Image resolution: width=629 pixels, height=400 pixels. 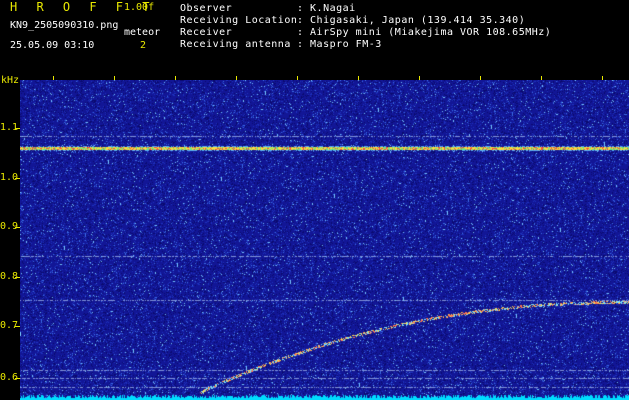 I want to click on info-label-antenna: Receiving antenna, so click(x=235, y=44).